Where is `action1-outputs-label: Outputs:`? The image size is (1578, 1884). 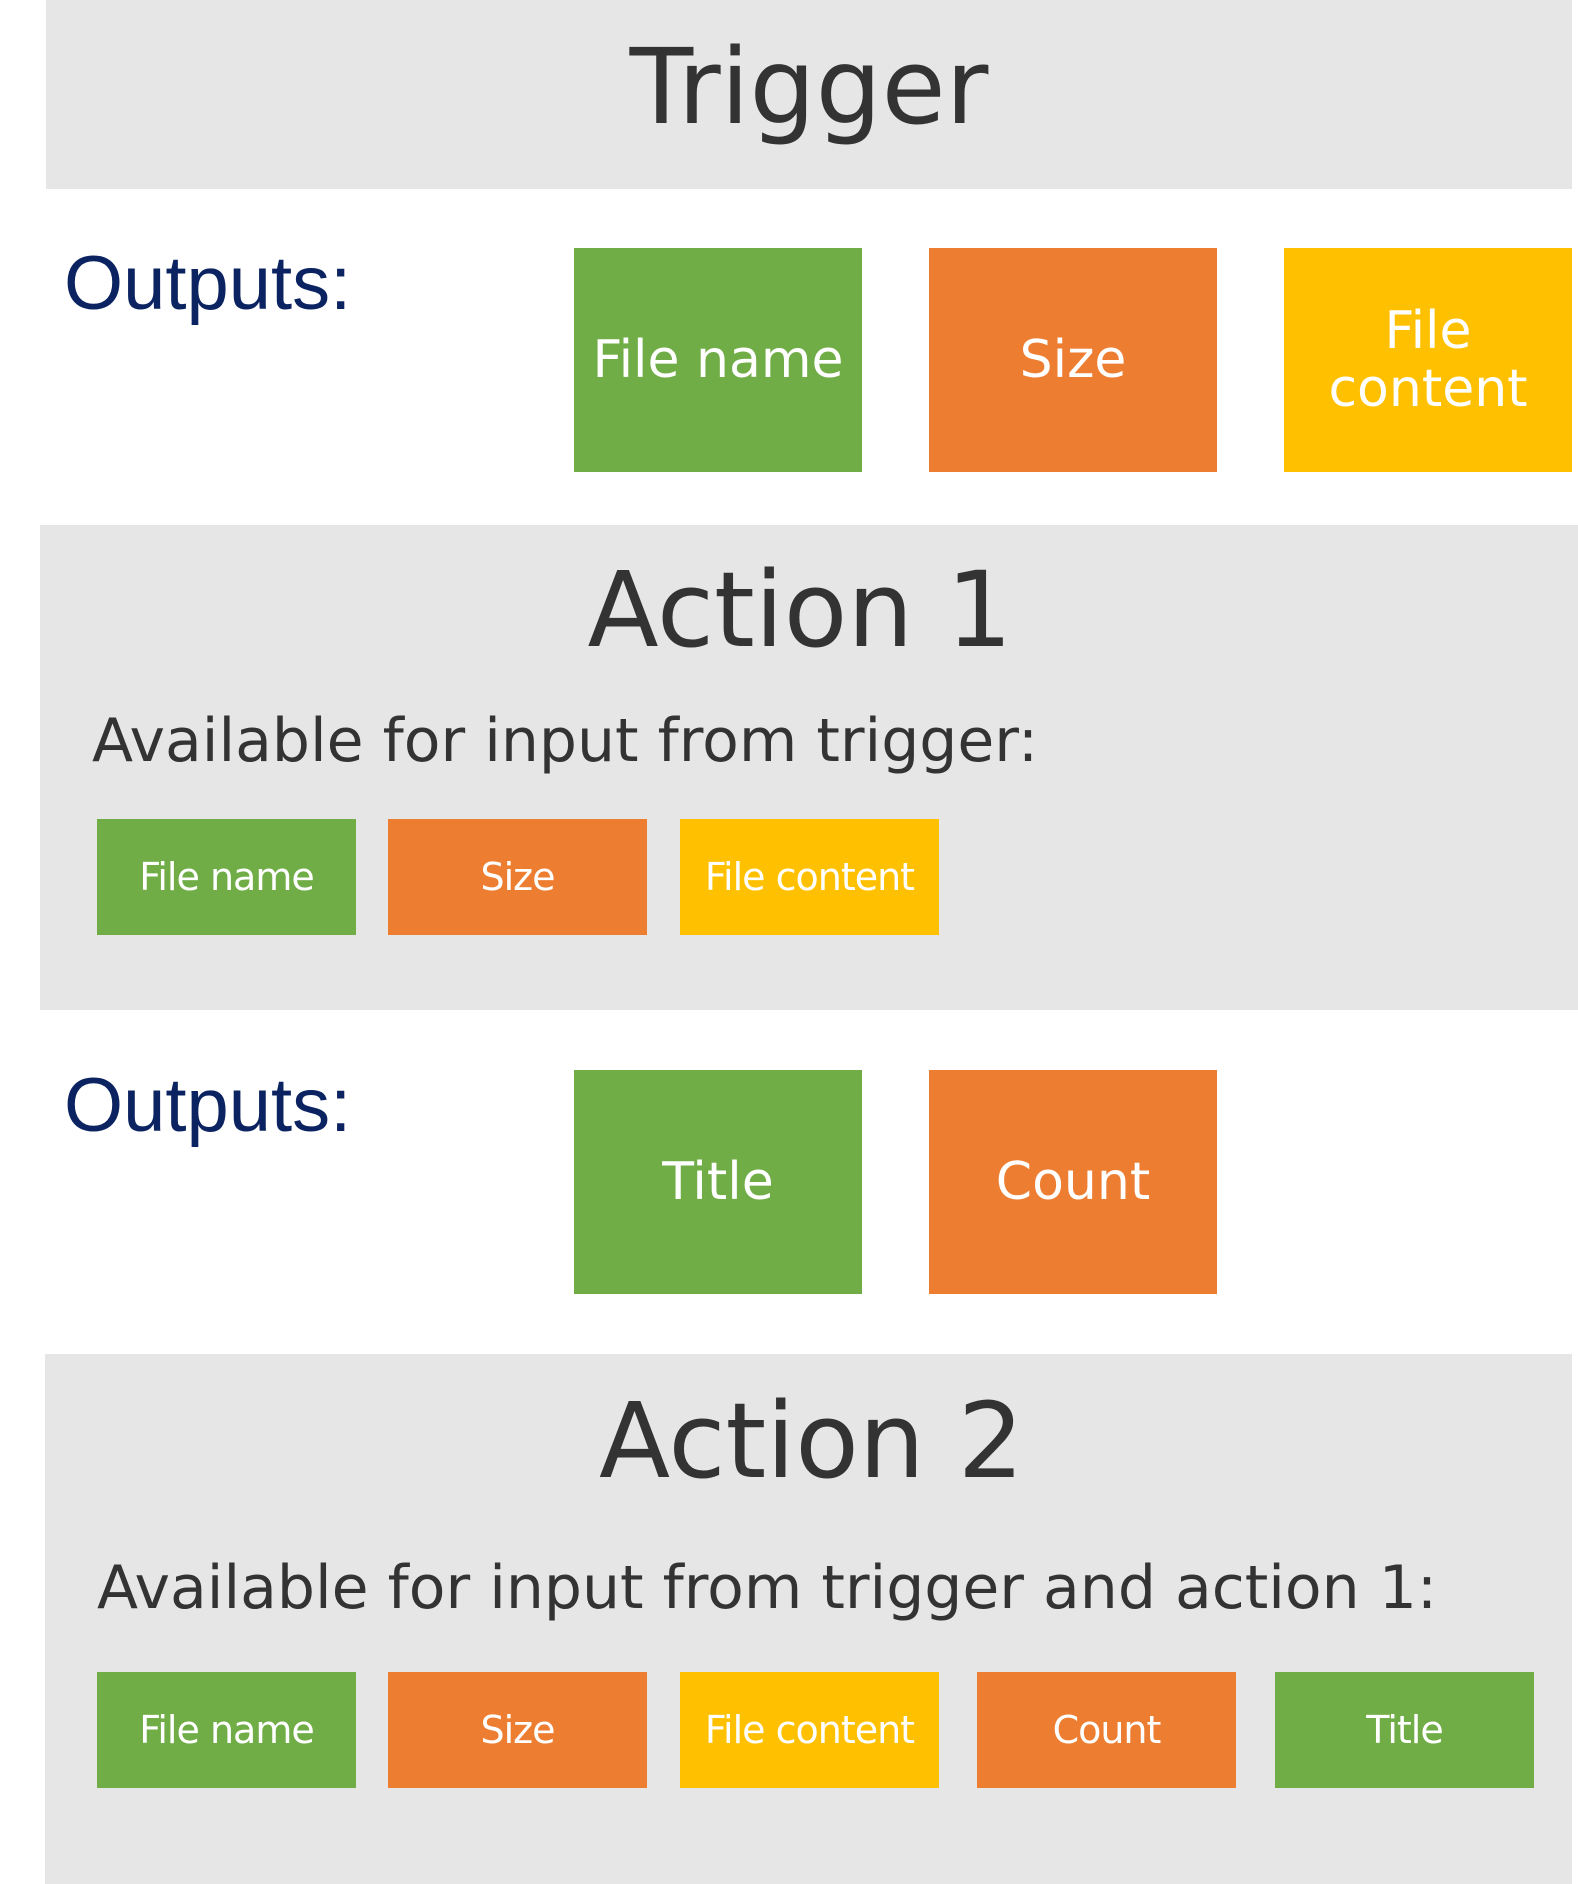 action1-outputs-label: Outputs: is located at coordinates (208, 1105).